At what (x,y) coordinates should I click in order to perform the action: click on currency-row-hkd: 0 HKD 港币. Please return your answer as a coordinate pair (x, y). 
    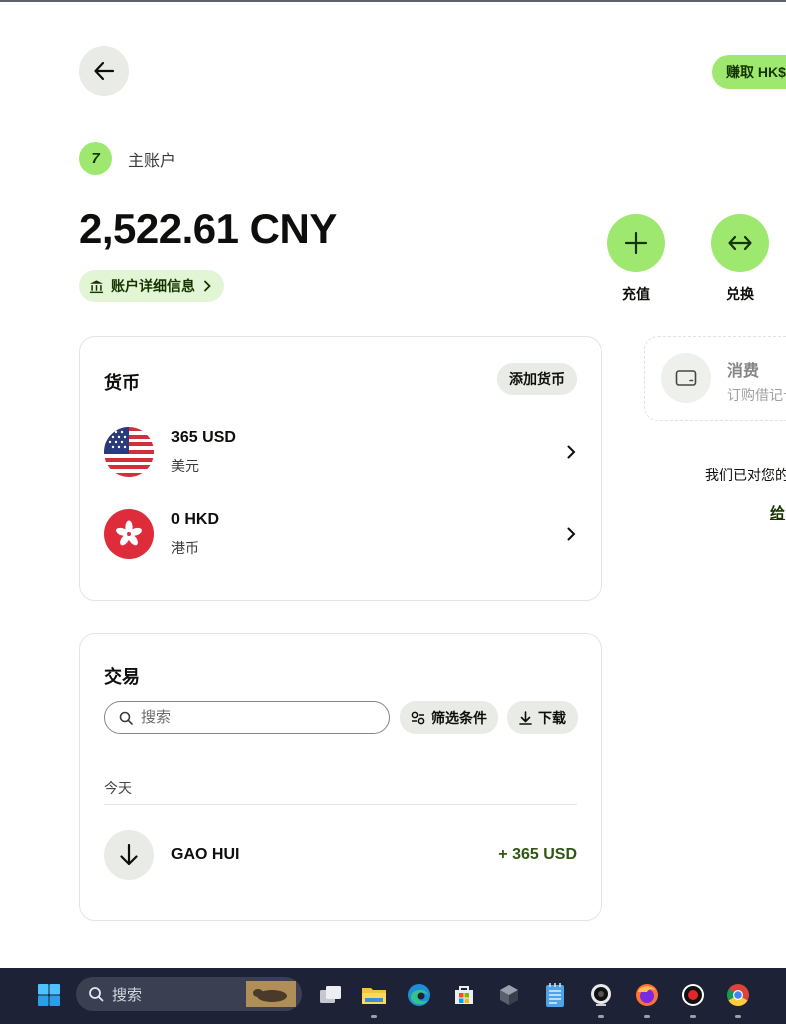
    Looking at the image, I should click on (340, 534).